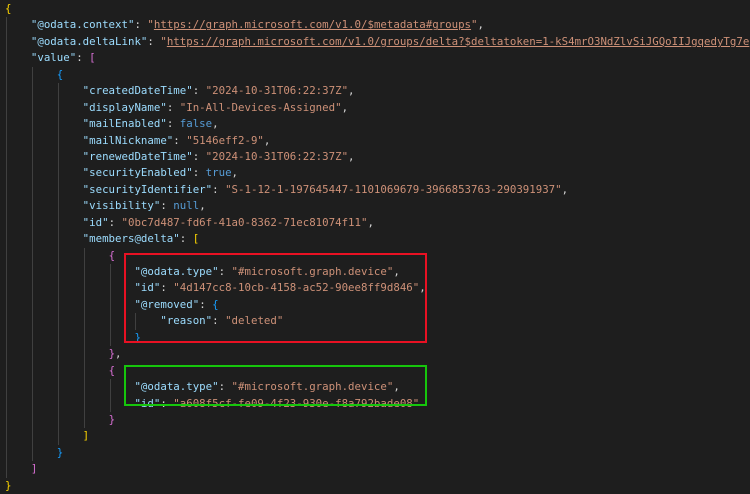  Describe the element at coordinates (86, 436) in the screenshot. I see `json-bracket: ]` at that location.